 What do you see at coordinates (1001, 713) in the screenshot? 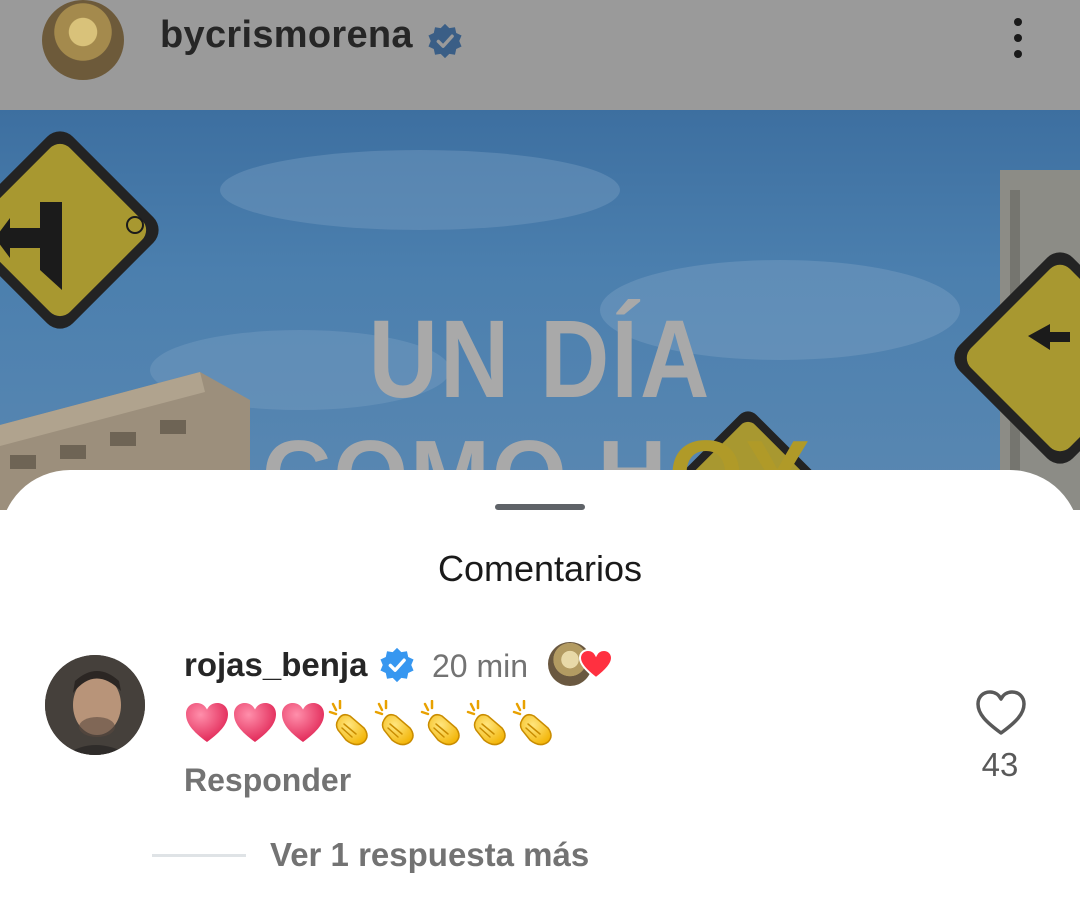
I see `heart-outline-icon` at bounding box center [1001, 713].